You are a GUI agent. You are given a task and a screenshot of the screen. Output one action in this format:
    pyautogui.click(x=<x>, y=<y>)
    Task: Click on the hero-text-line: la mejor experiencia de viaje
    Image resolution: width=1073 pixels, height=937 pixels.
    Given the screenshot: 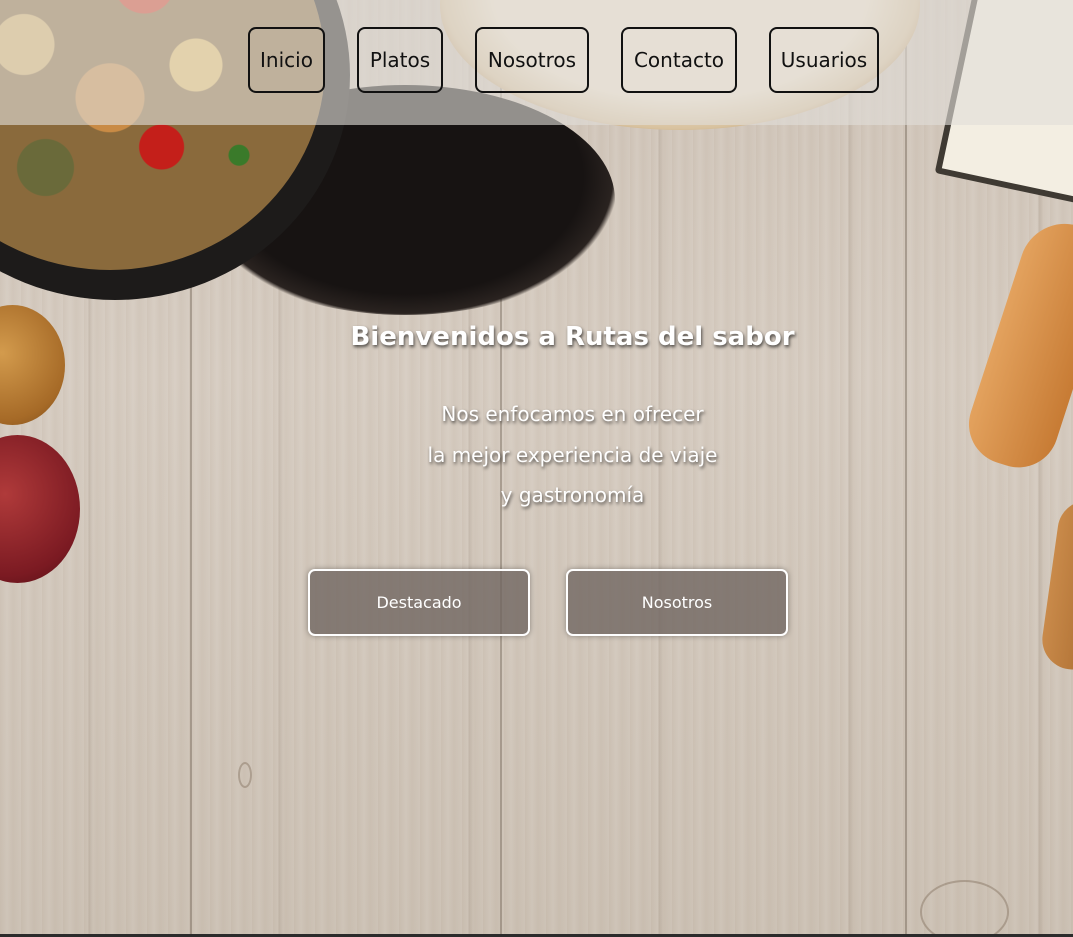 What is the action you would take?
    pyautogui.click(x=572, y=455)
    